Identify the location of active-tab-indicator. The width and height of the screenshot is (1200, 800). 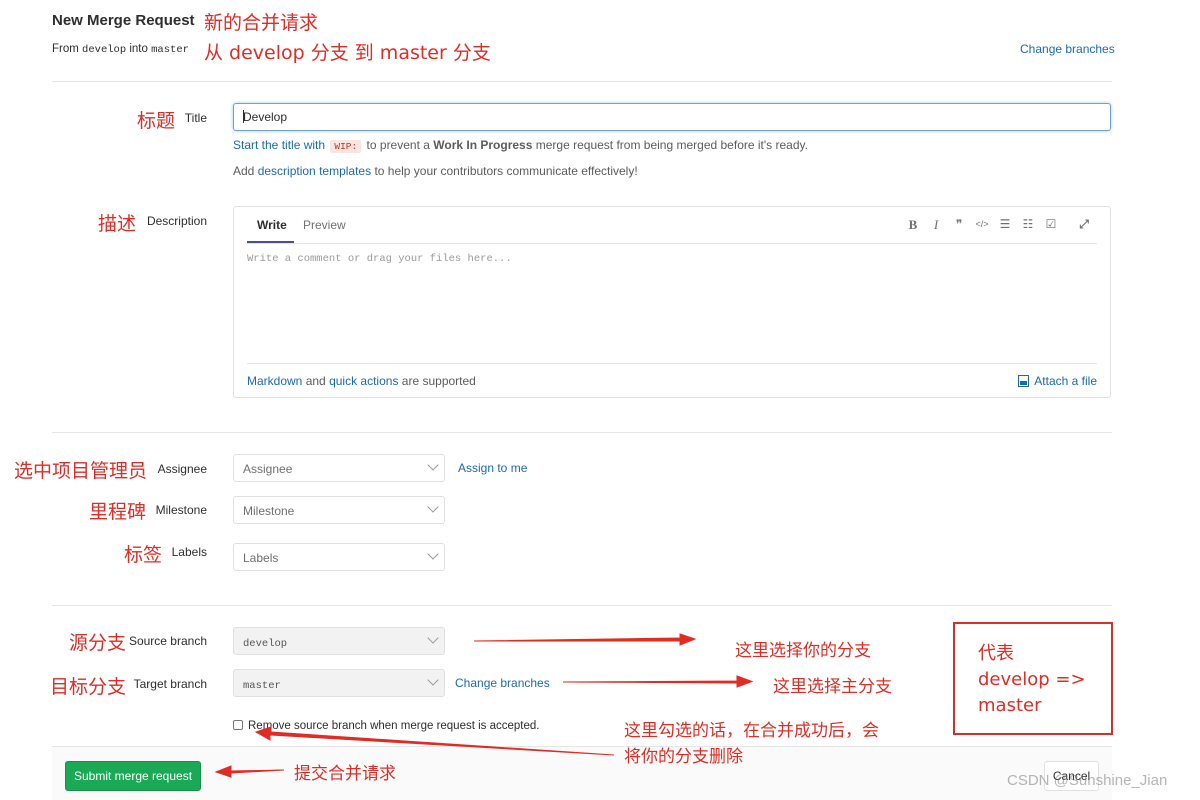
(270, 242).